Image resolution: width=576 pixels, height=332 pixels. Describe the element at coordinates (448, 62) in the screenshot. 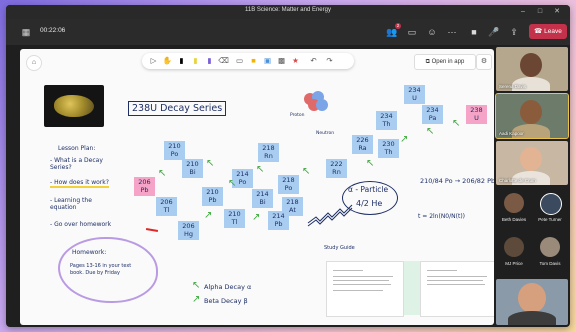

I see `open-in-app-label: Open in app` at that location.